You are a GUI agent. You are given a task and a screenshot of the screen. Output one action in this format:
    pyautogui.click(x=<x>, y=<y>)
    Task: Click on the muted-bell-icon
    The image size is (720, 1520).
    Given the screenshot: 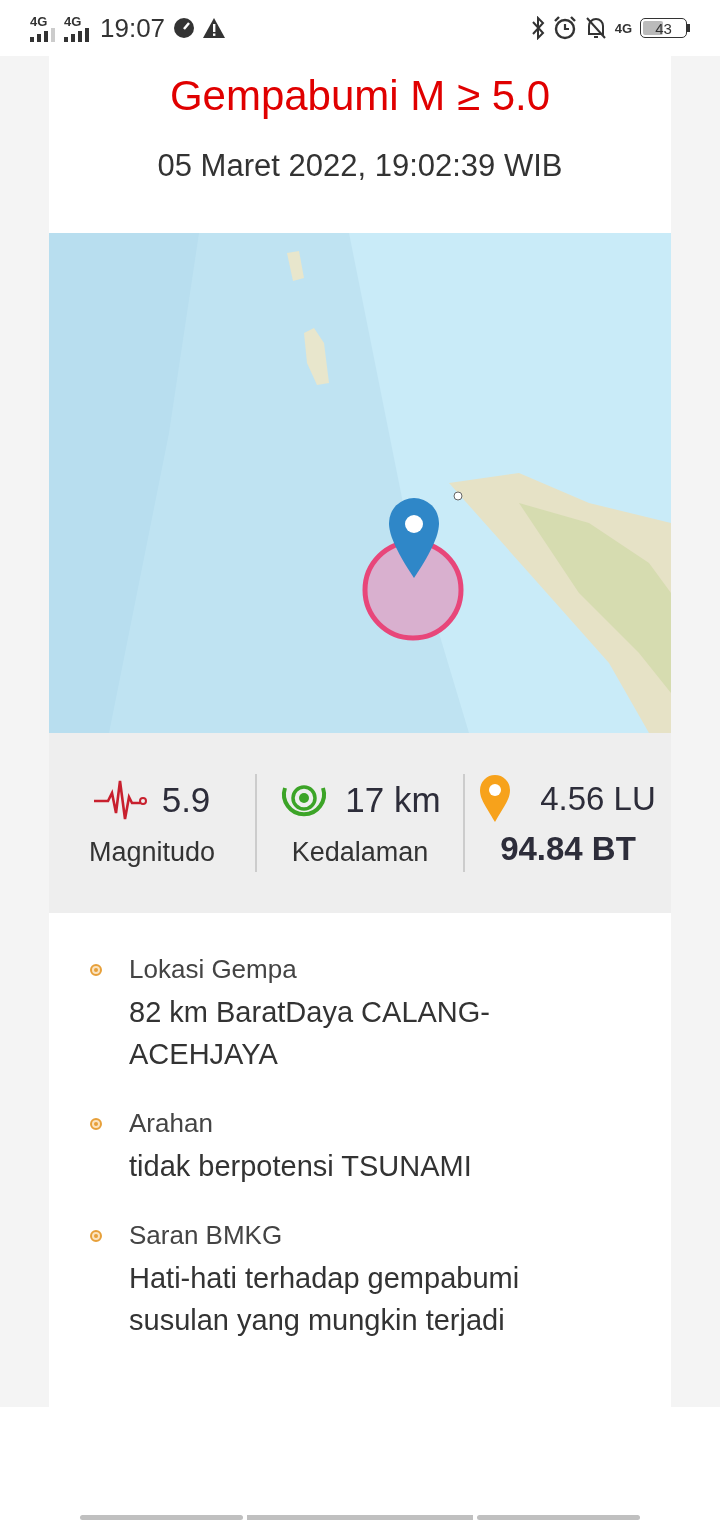 What is the action you would take?
    pyautogui.click(x=595, y=28)
    